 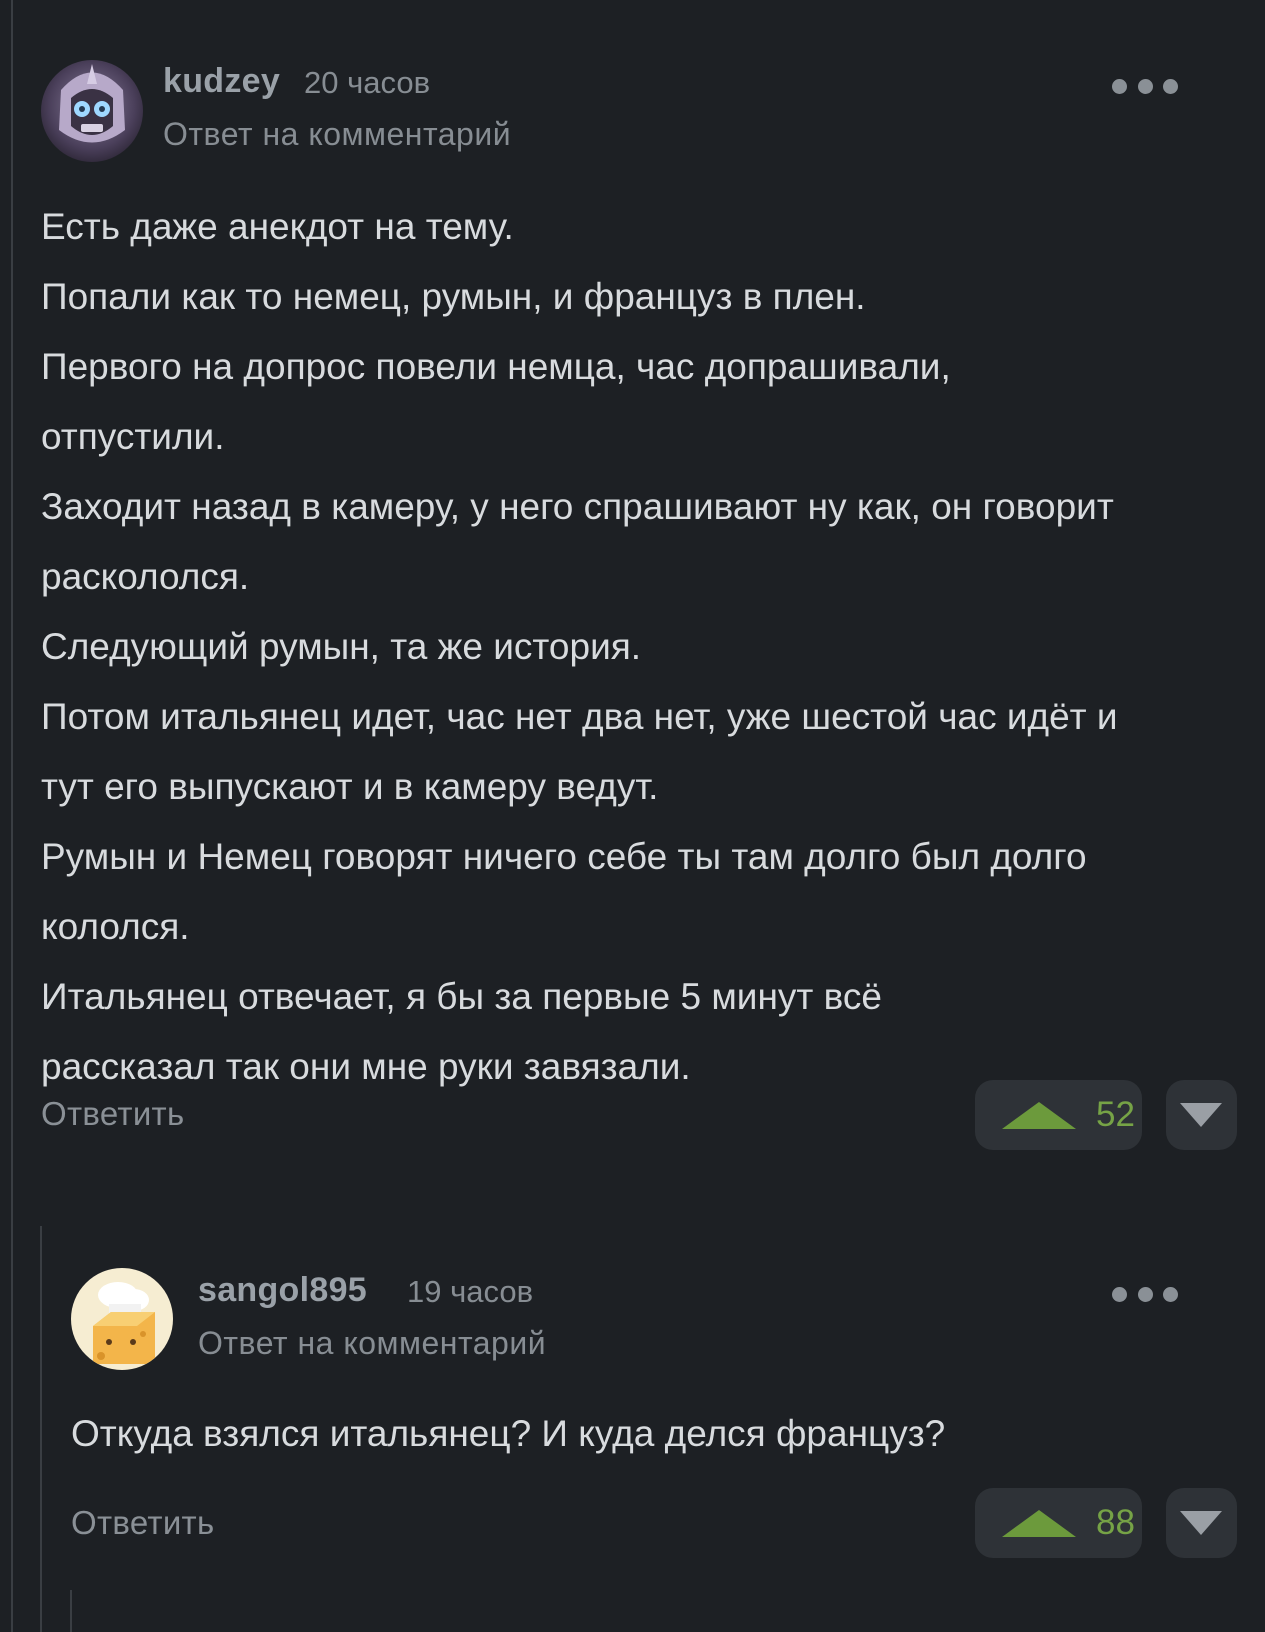 What do you see at coordinates (1039, 1523) in the screenshot?
I see `arrow-up-icon` at bounding box center [1039, 1523].